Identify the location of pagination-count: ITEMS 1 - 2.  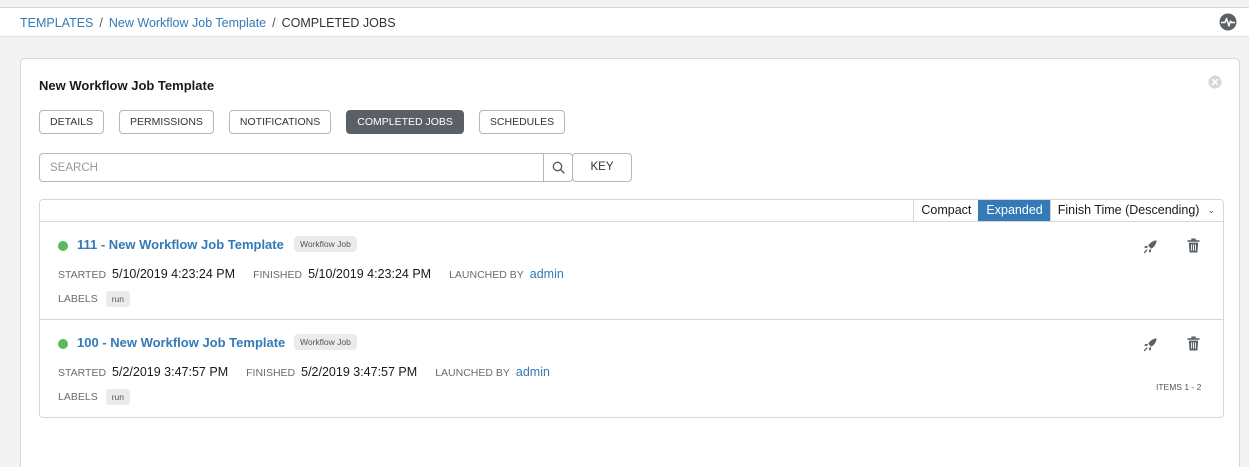
(1179, 387).